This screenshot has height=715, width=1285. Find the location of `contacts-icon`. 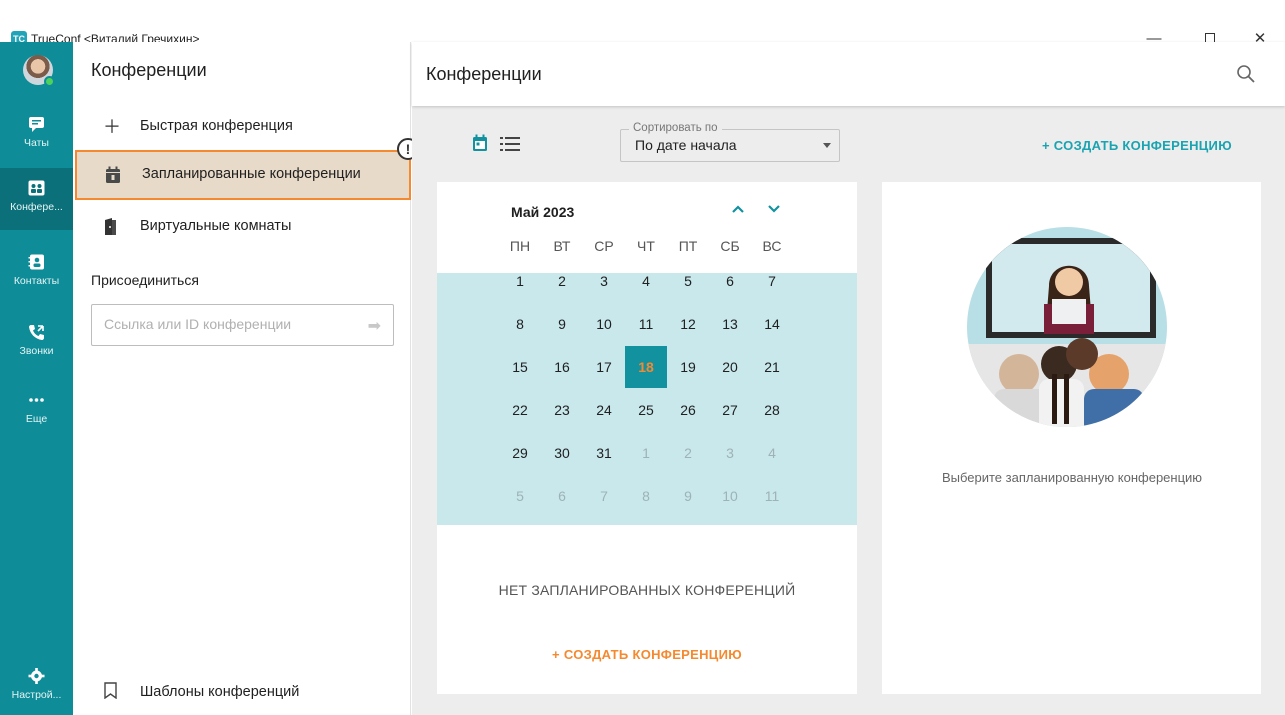

contacts-icon is located at coordinates (36, 262).